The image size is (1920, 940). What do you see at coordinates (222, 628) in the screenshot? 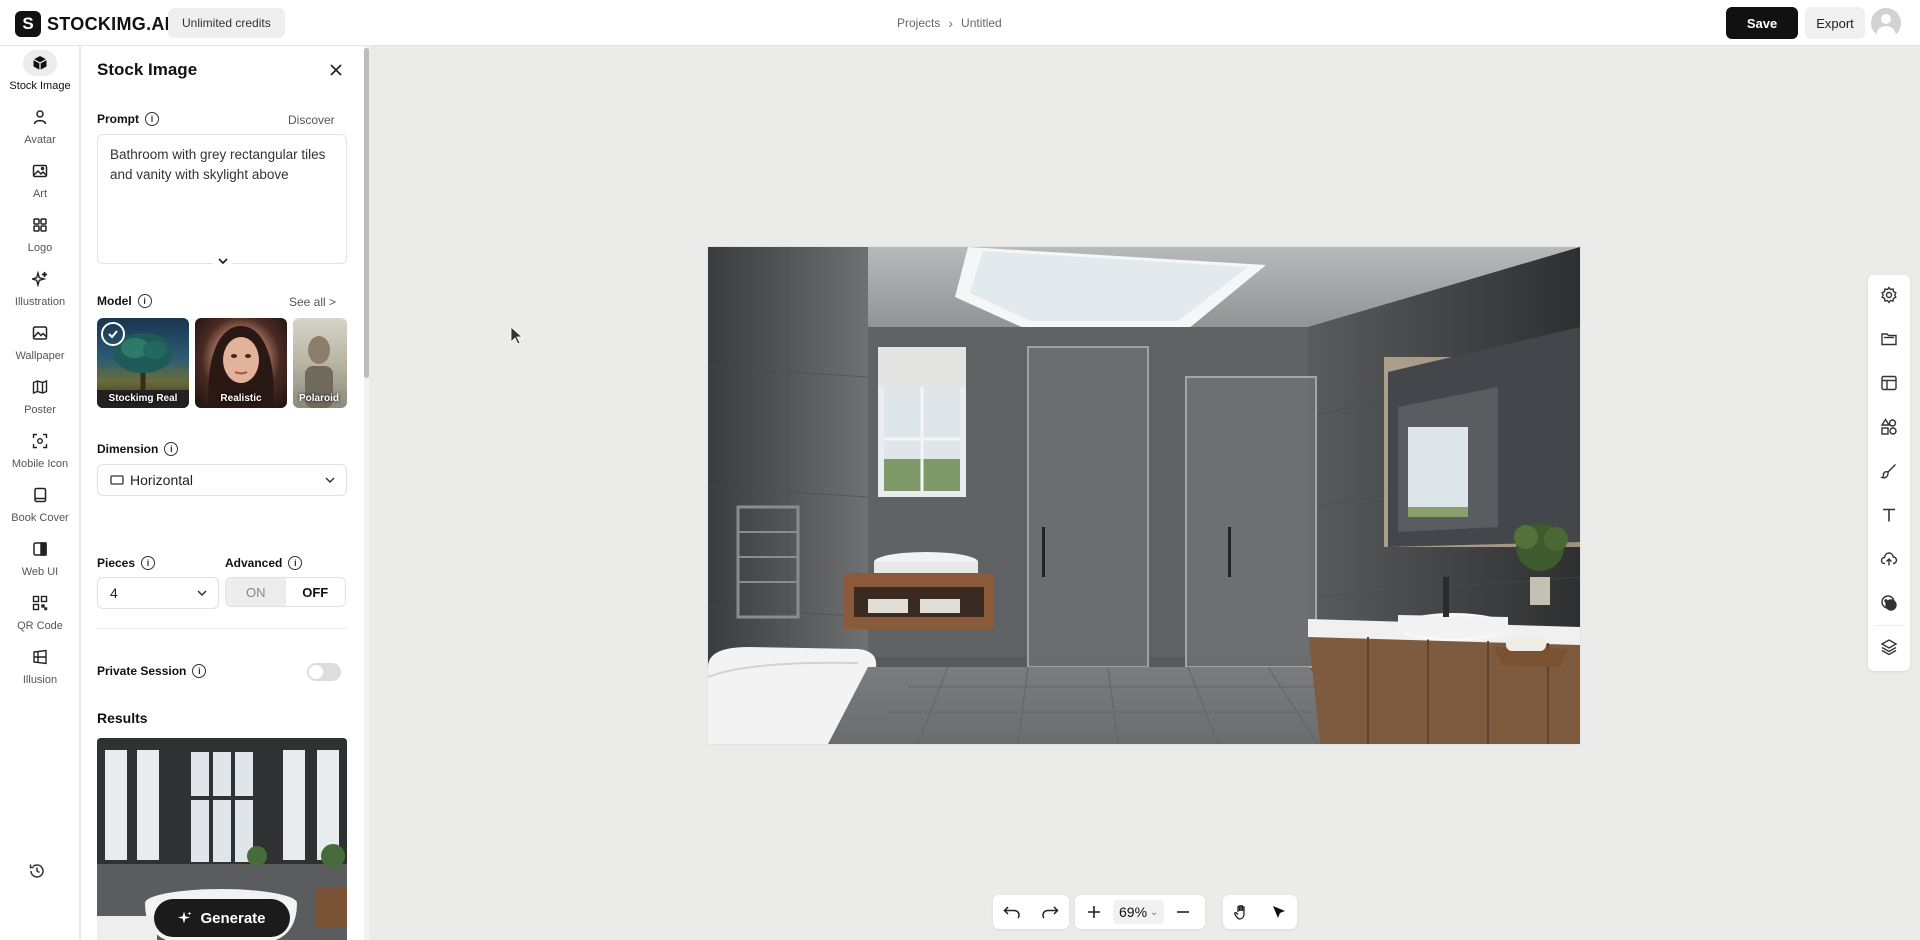
I see `divider` at bounding box center [222, 628].